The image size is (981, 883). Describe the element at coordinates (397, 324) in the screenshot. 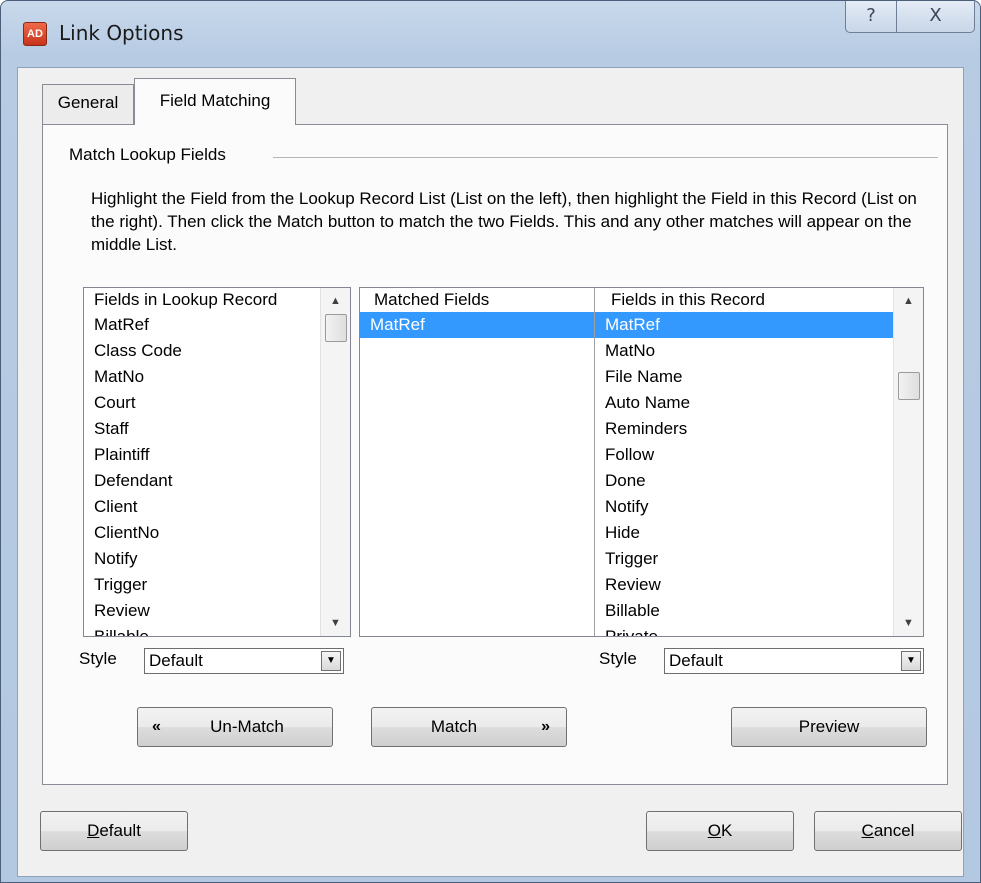

I see `selected-matched-field: MatRef` at that location.